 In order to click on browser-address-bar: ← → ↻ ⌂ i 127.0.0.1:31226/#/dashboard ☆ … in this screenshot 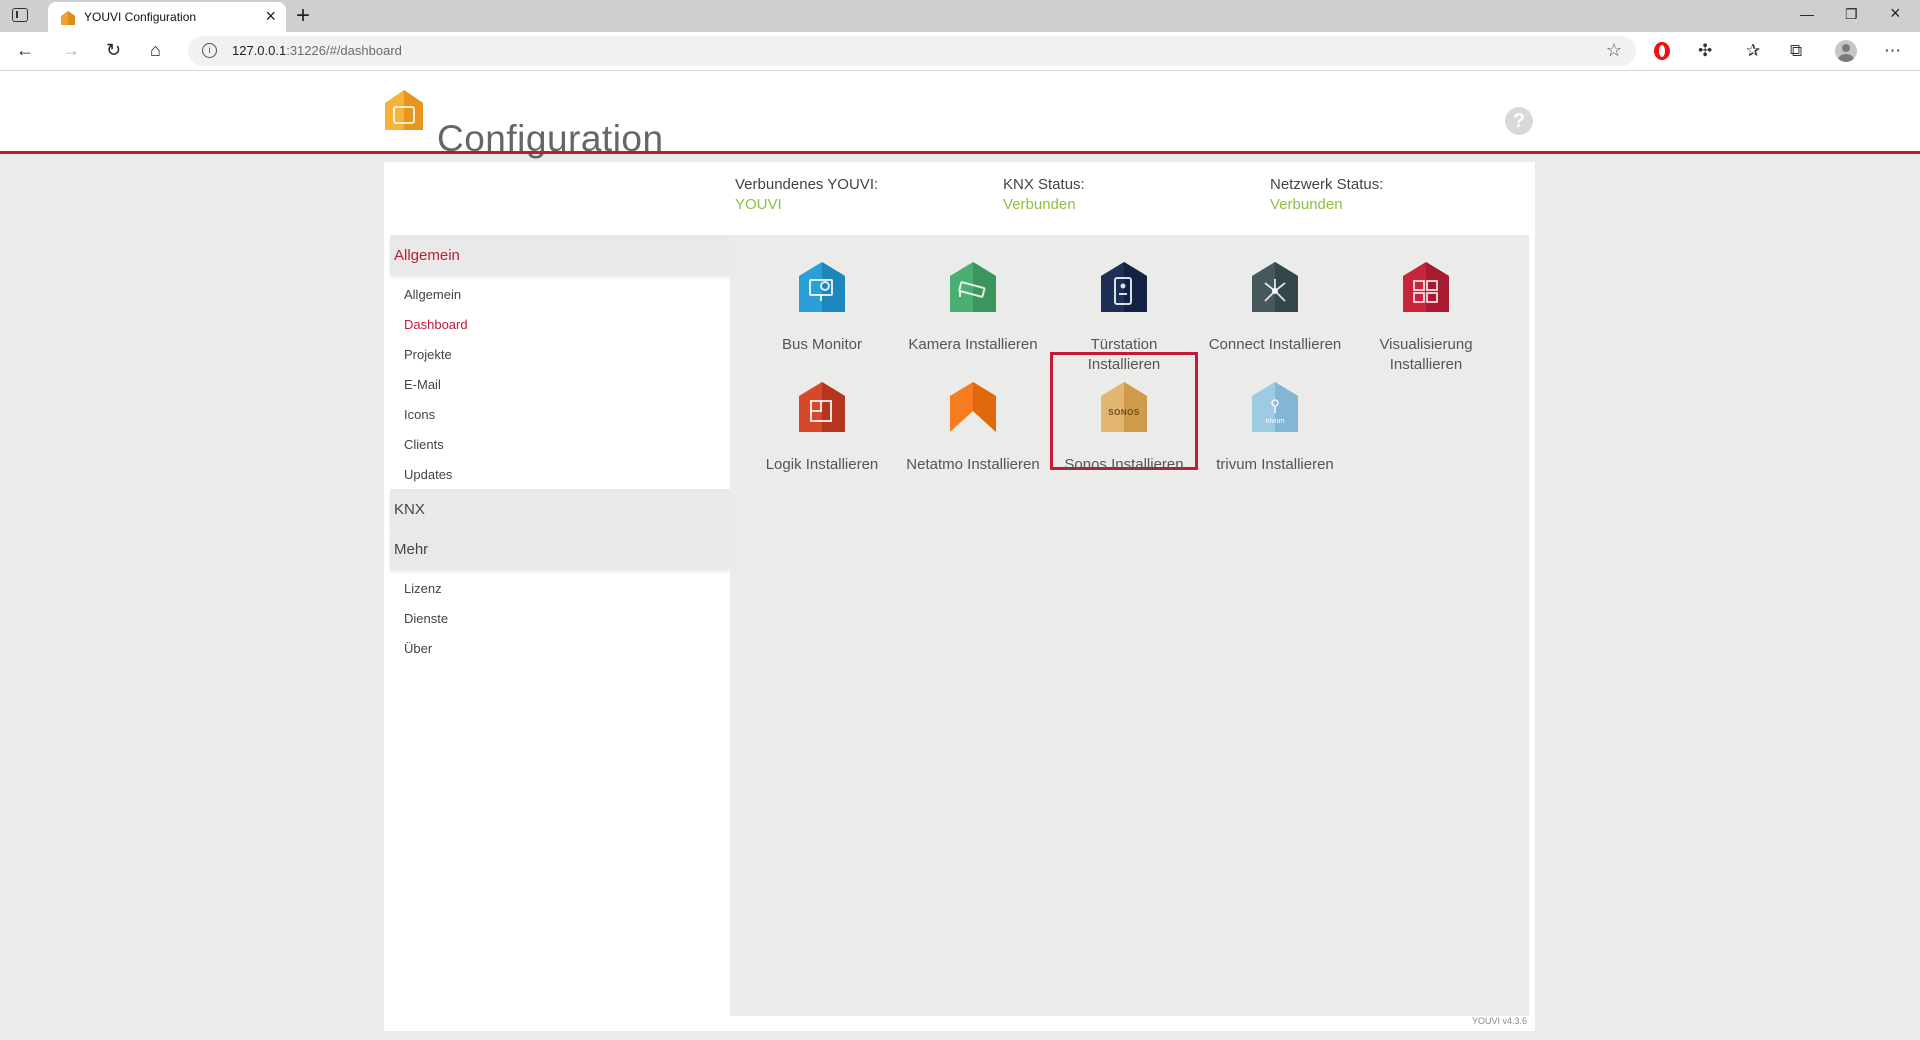, I will do `click(960, 51)`.